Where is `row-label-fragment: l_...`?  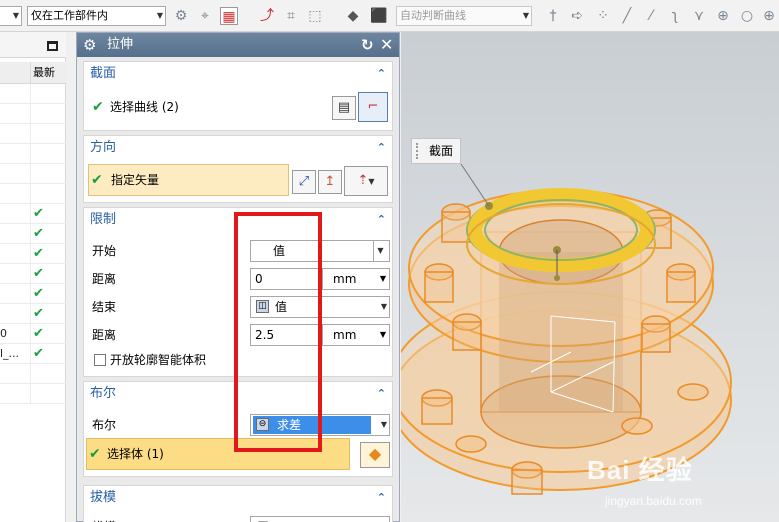 row-label-fragment: l_... is located at coordinates (10, 353).